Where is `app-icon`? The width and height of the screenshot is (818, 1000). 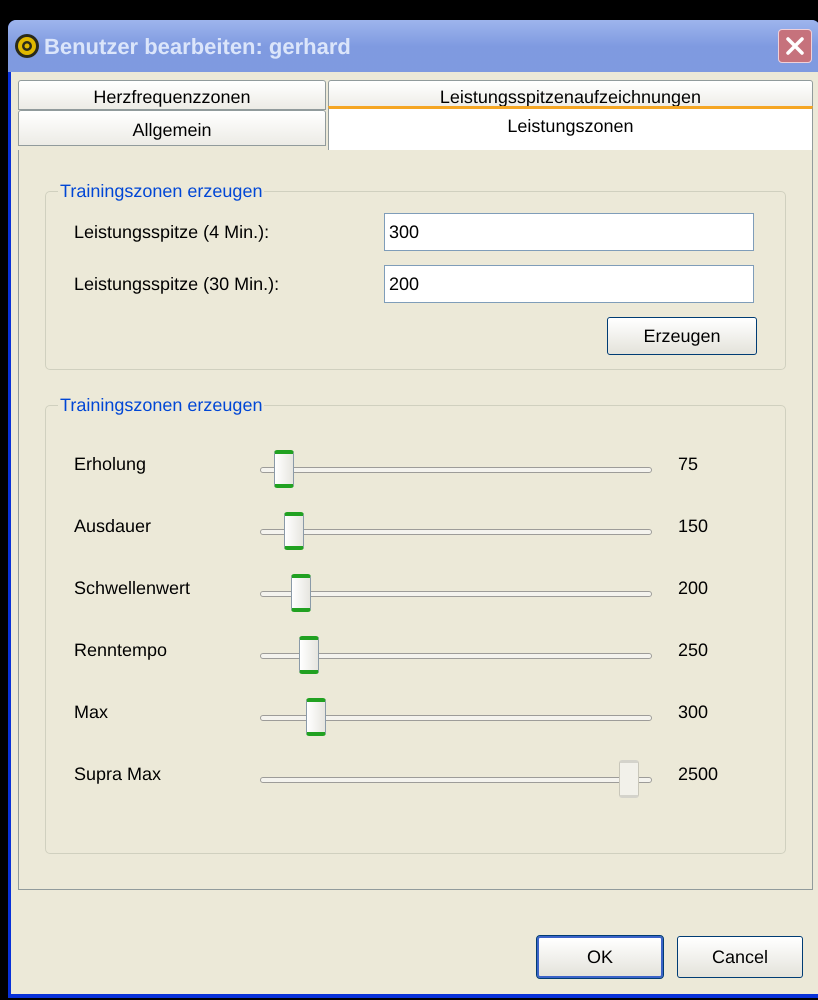
app-icon is located at coordinates (27, 46).